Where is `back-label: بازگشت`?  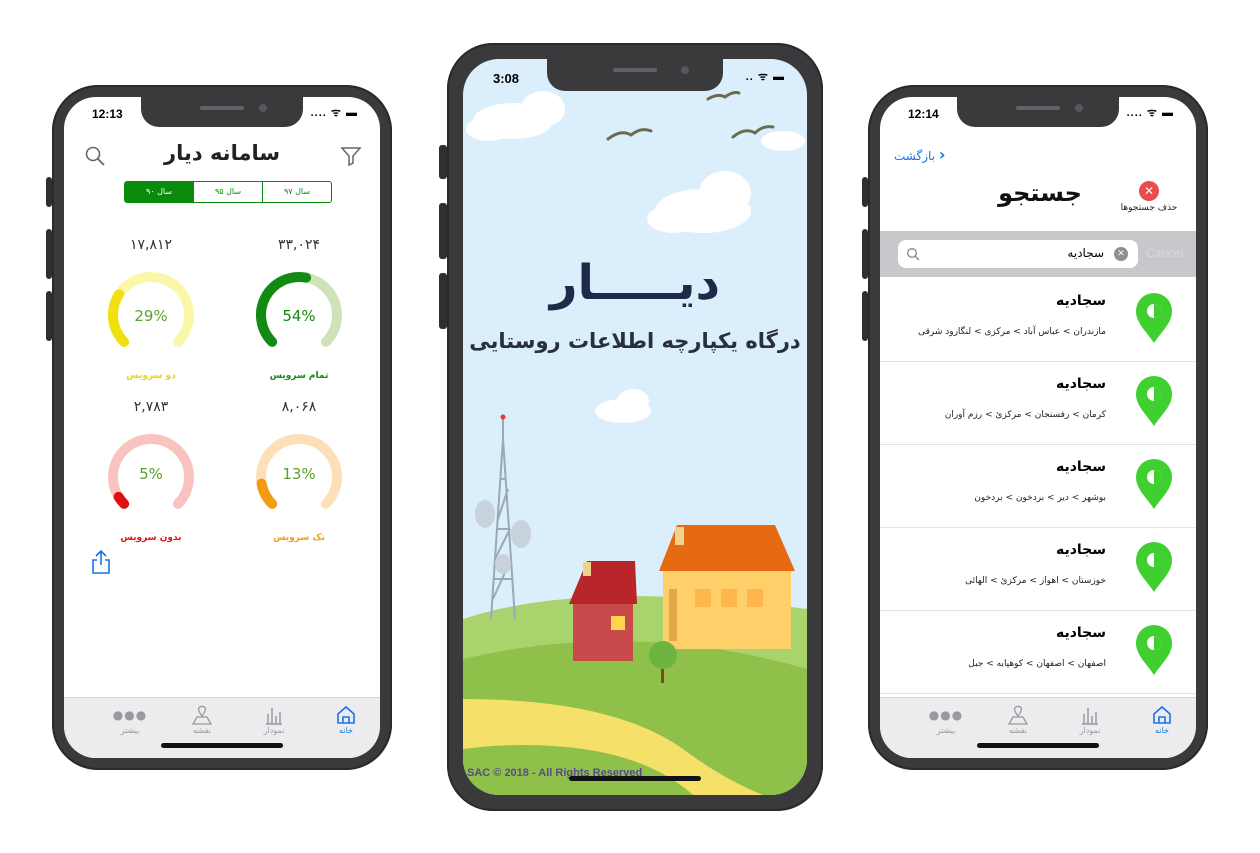
back-label: بازگشت is located at coordinates (914, 156).